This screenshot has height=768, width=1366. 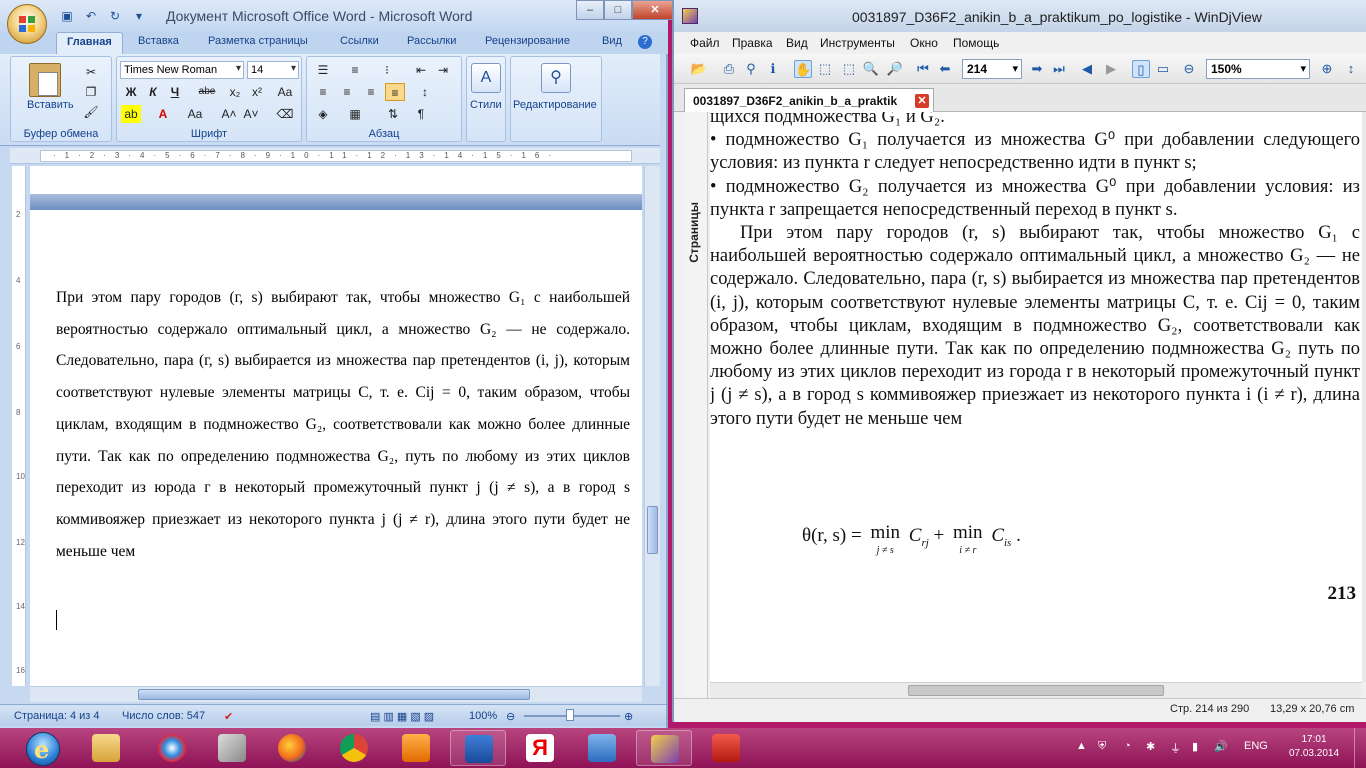 I want to click on styles-icon: A, so click(x=486, y=78).